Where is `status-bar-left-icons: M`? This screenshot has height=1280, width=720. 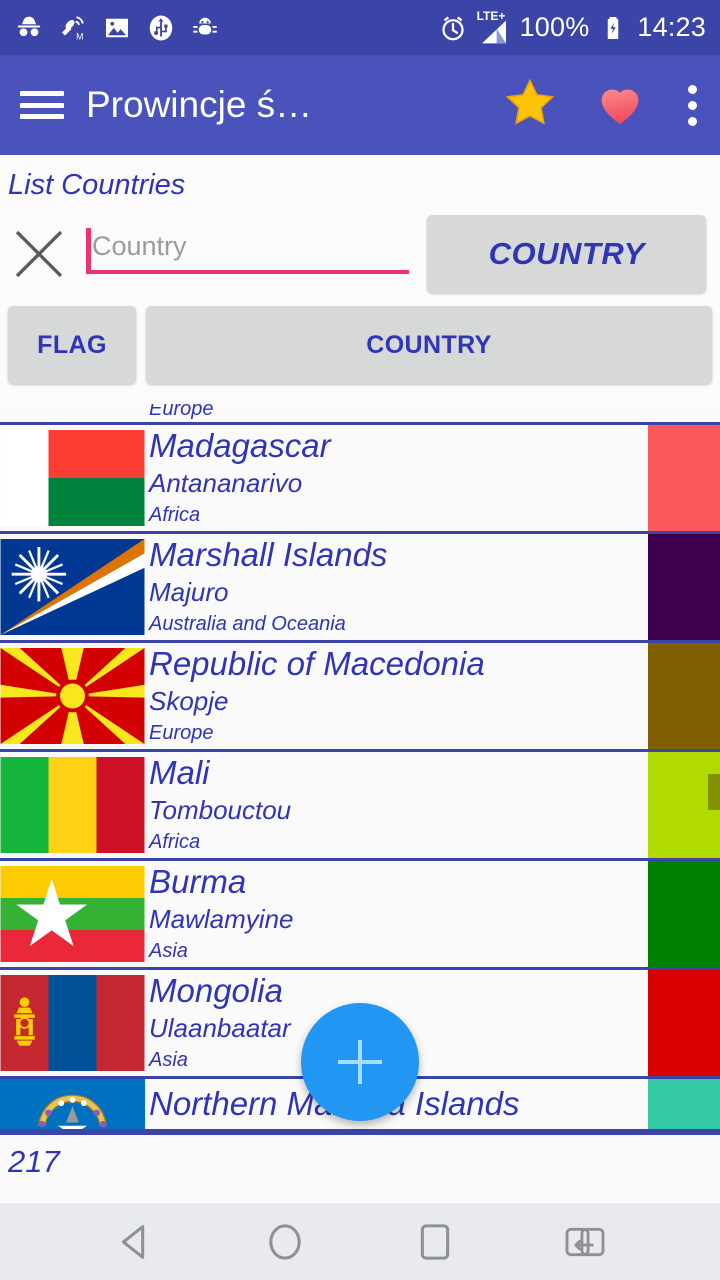 status-bar-left-icons: M is located at coordinates (117, 28).